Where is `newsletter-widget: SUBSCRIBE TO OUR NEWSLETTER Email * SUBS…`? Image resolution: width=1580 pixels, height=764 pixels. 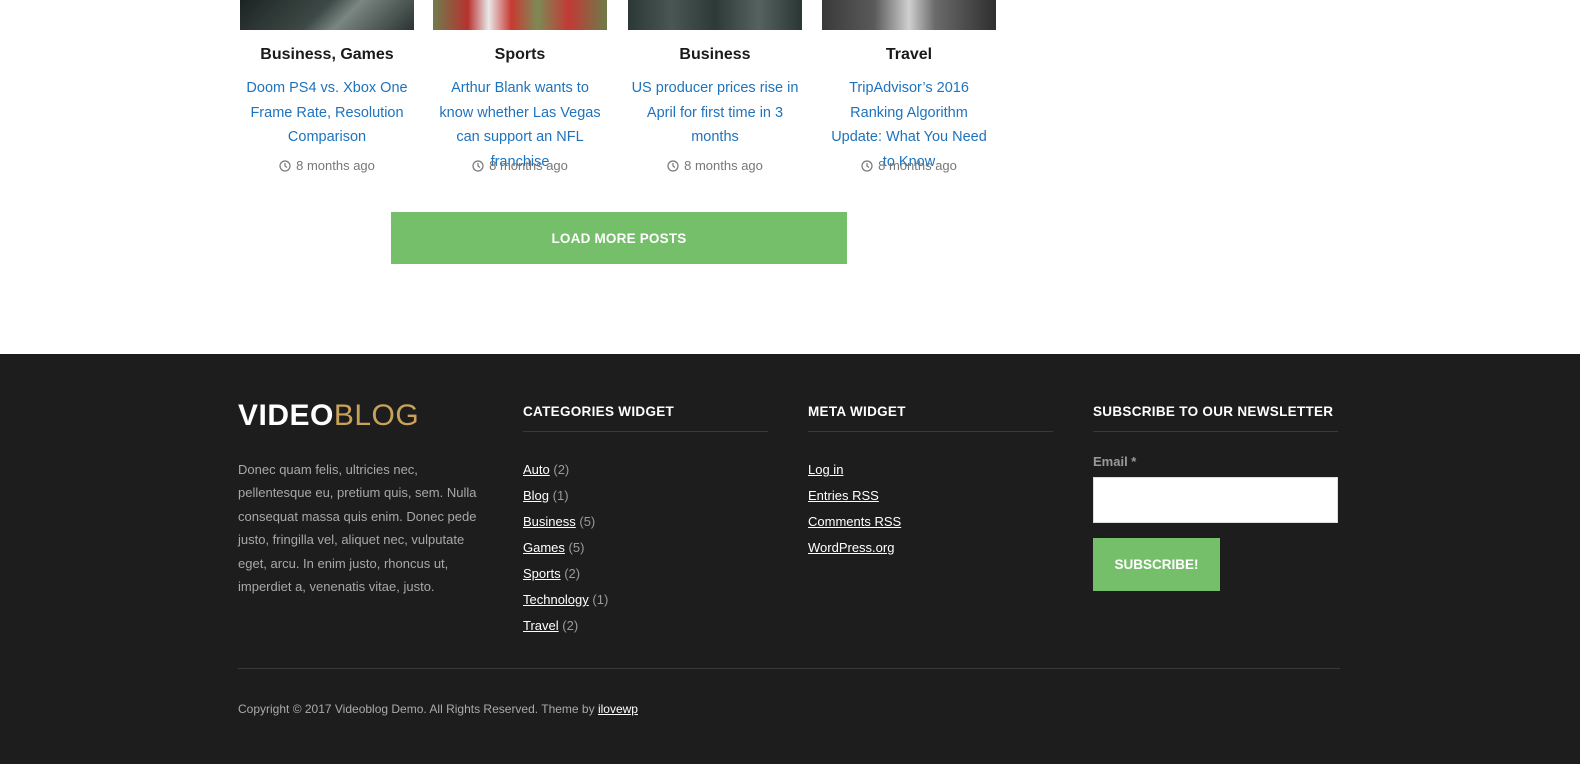 newsletter-widget: SUBSCRIBE TO OUR NEWSLETTER Email * SUBS… is located at coordinates (1215, 497).